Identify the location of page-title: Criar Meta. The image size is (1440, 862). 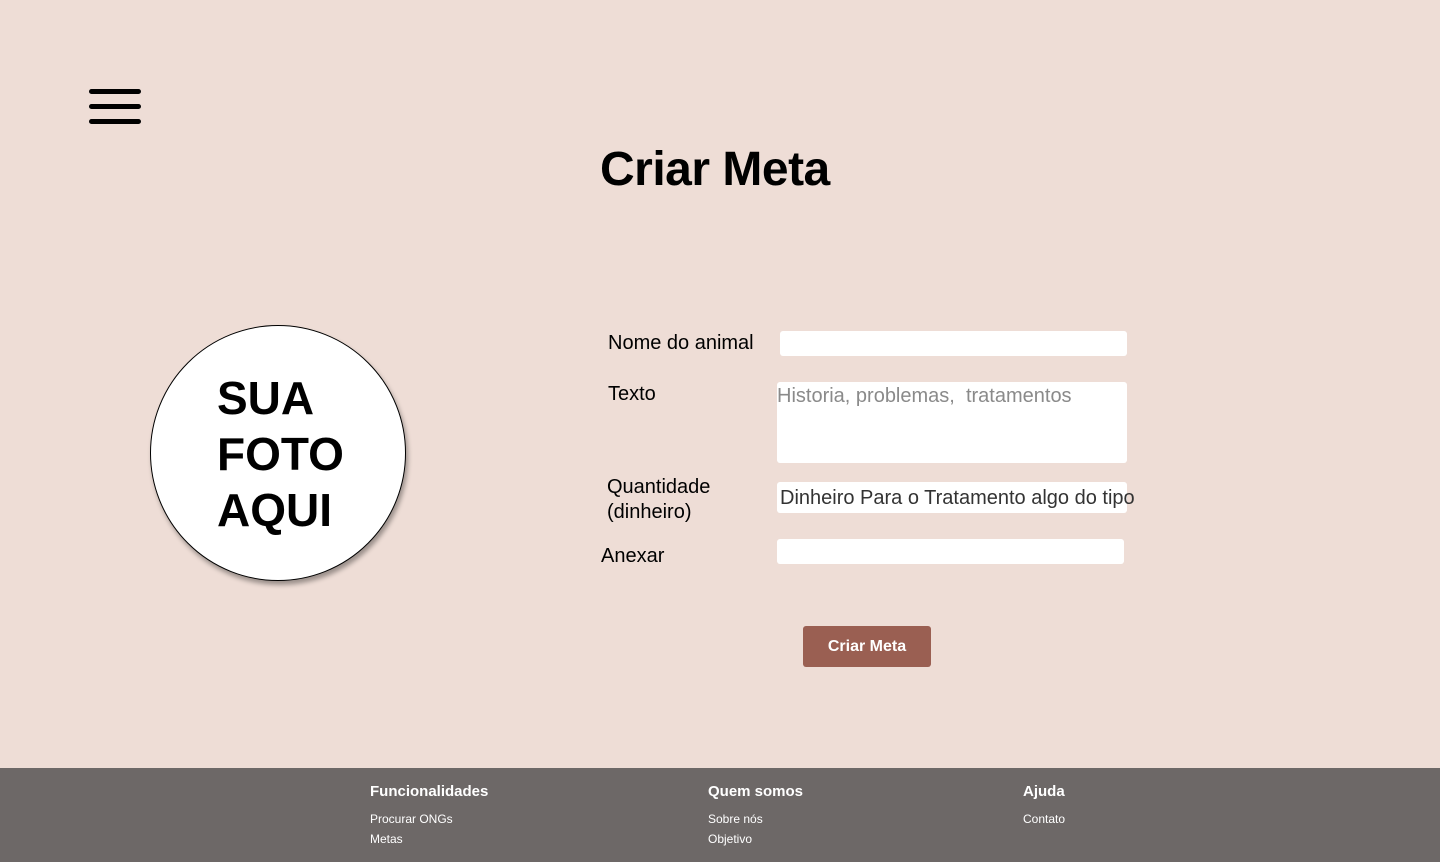
(715, 169).